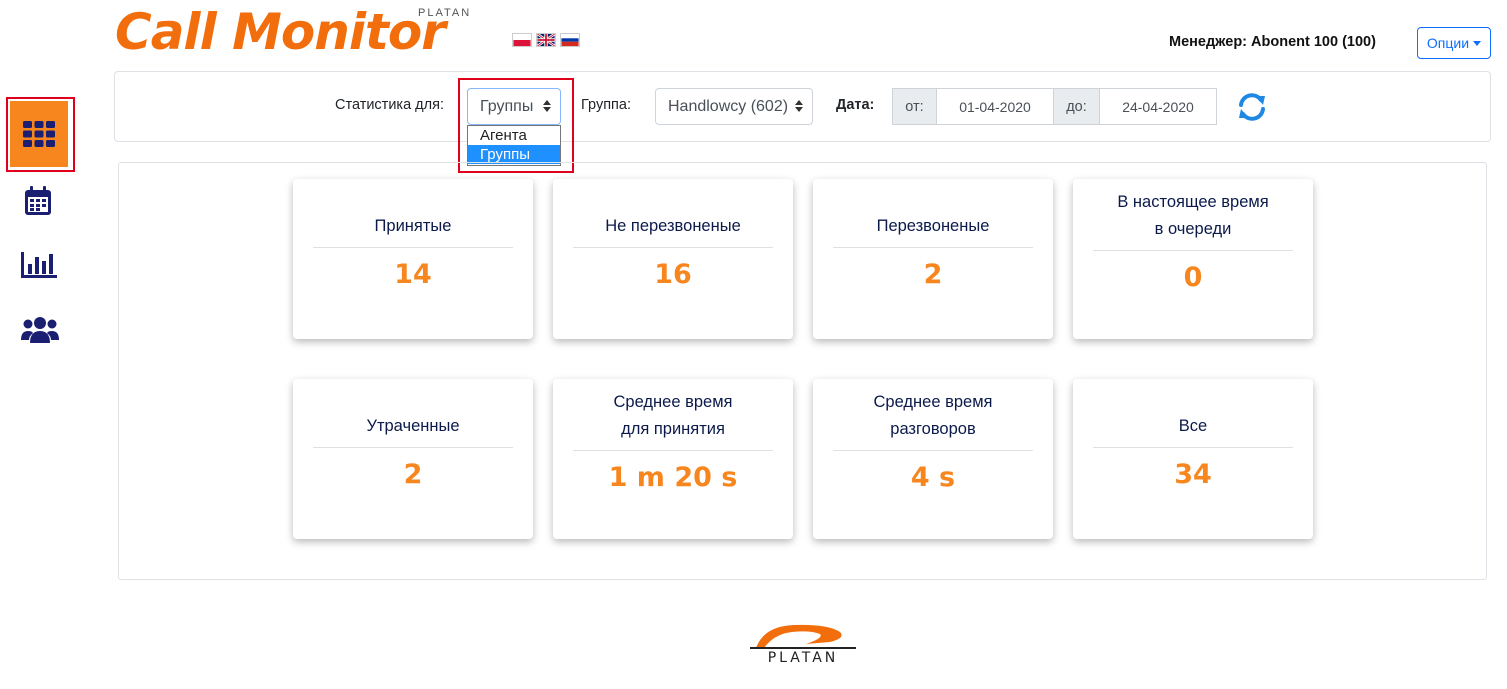 The image size is (1507, 689). I want to click on stat-card-in-queue: В настоящее время в очереди 0, so click(1193, 259).